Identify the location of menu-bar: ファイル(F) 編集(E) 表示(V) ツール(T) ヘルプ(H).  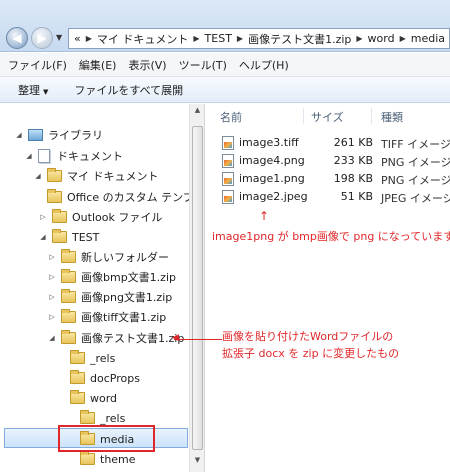
(225, 65).